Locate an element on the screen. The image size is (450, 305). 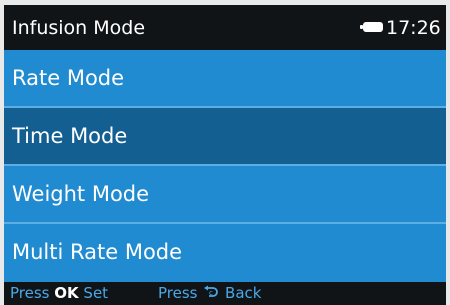
ok-set-hint: Press OK Set is located at coordinates (59, 293).